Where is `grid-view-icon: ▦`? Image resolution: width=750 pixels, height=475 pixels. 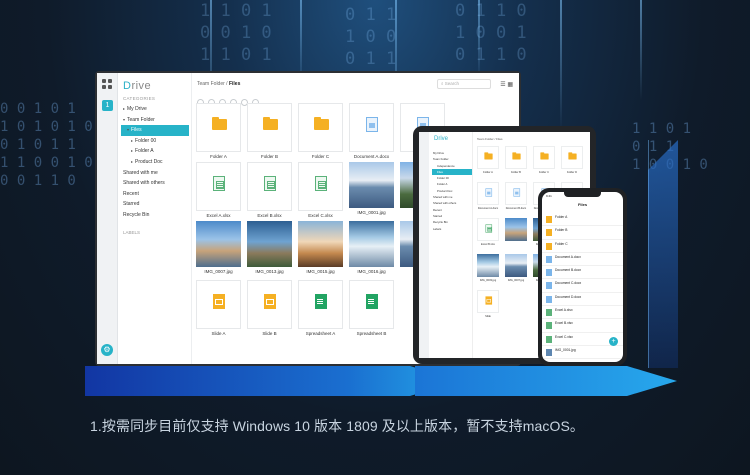 grid-view-icon: ▦ is located at coordinates (510, 85).